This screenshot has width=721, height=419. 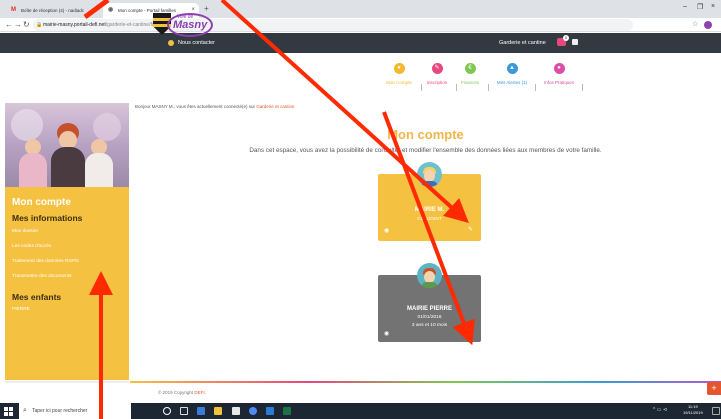 What do you see at coordinates (575, 42) in the screenshot?
I see `logout-icon` at bounding box center [575, 42].